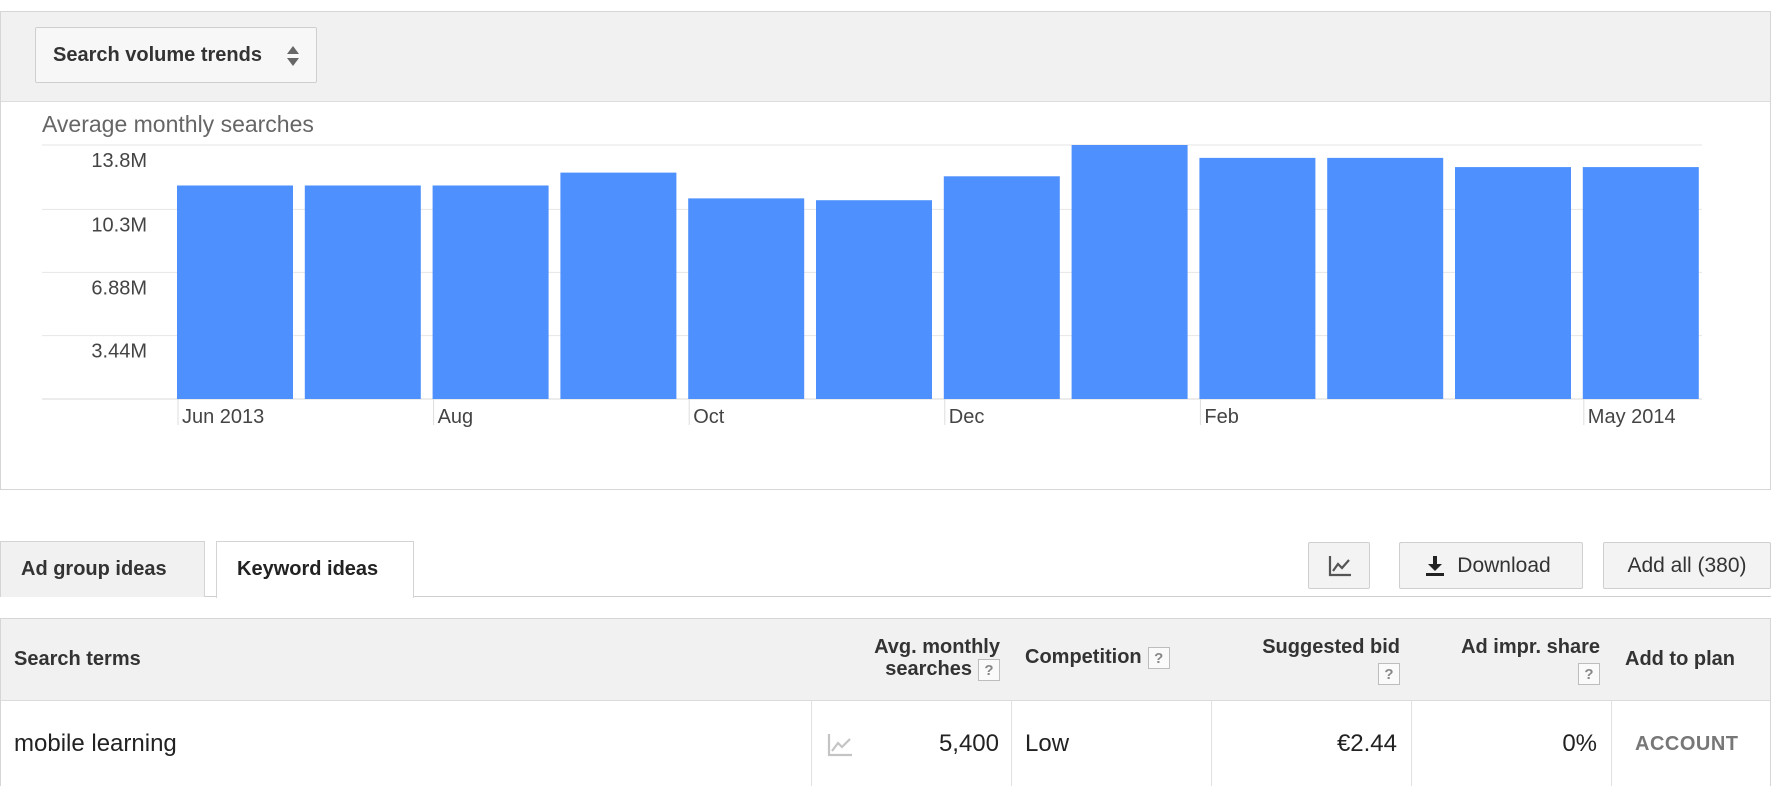 The width and height of the screenshot is (1782, 786). I want to click on x-tick-label: Aug, so click(456, 417).